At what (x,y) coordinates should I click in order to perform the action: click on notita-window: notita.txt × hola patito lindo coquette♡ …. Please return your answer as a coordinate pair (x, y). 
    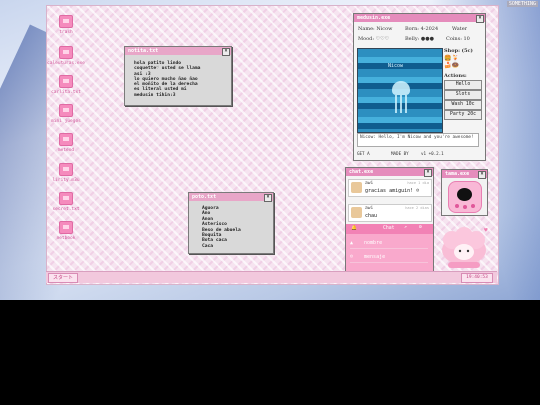
    Looking at the image, I should click on (178, 76).